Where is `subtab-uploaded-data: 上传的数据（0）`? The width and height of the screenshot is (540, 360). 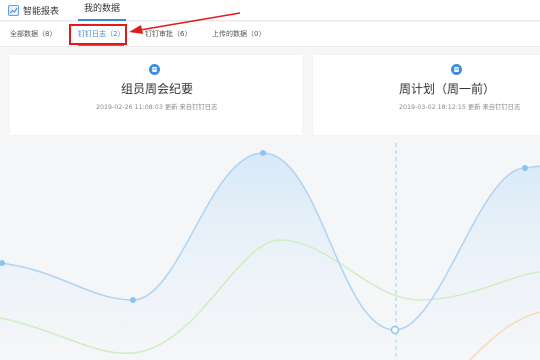 subtab-uploaded-data: 上传的数据（0） is located at coordinates (238, 34).